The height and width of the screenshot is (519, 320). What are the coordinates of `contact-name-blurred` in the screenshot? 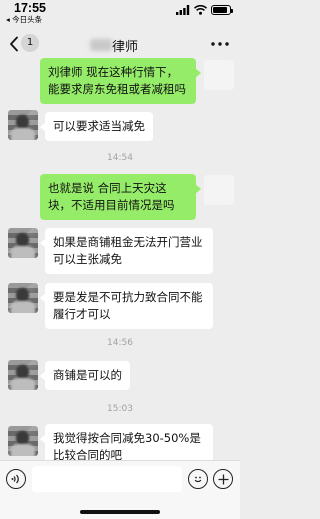 It's located at (101, 45).